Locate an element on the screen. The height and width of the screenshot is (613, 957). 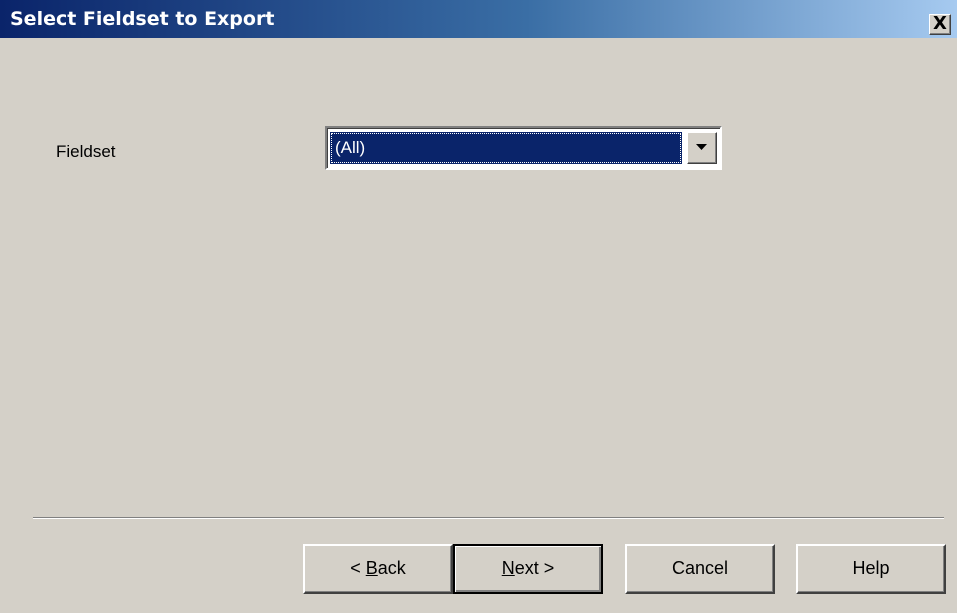
fieldset-dropdown: (All) is located at coordinates (523, 148).